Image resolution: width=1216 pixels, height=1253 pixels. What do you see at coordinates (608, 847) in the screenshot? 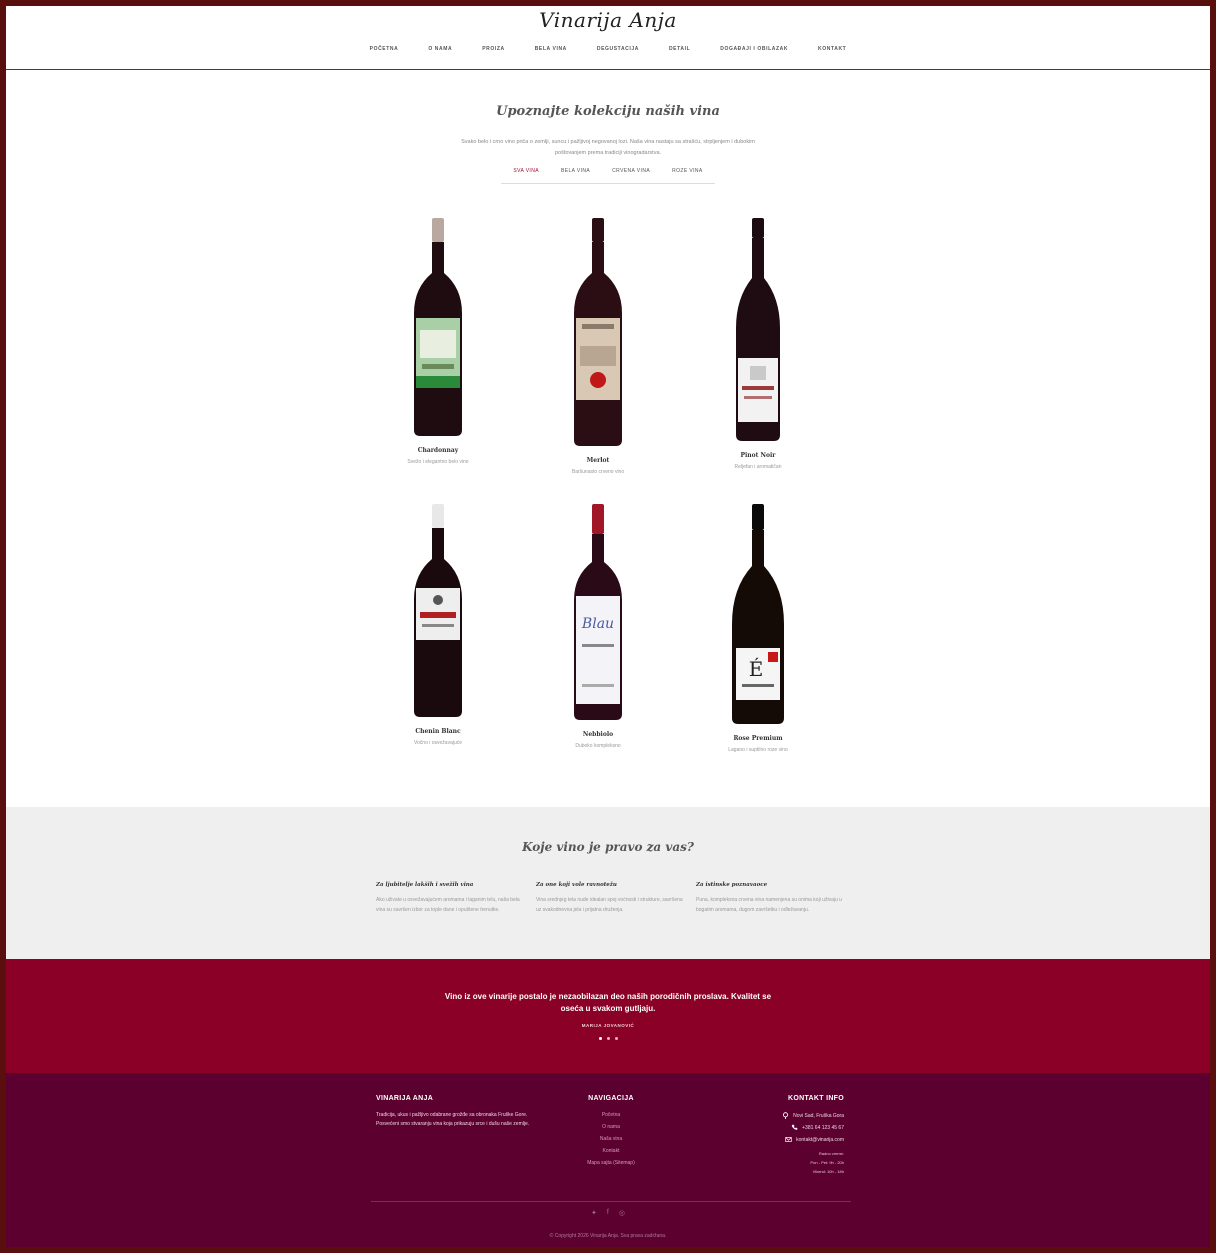
I see `which-title: Koje vino je pravo za vas?` at bounding box center [608, 847].